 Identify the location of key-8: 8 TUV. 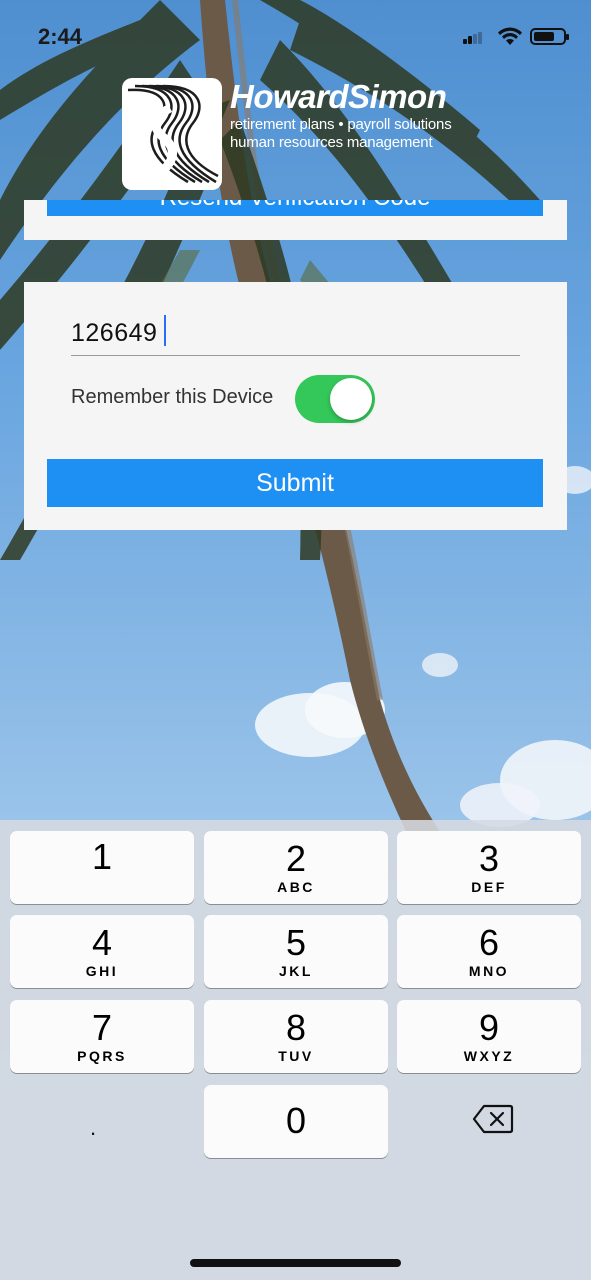
(296, 1036).